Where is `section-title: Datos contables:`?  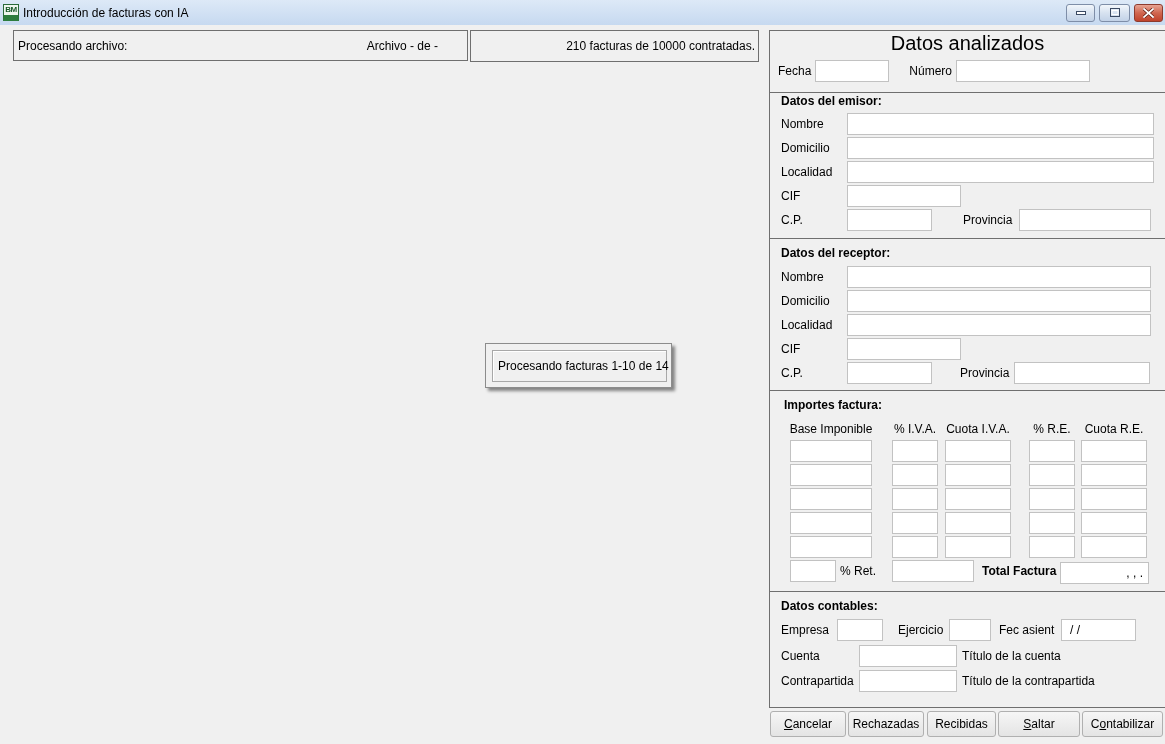 section-title: Datos contables: is located at coordinates (829, 606).